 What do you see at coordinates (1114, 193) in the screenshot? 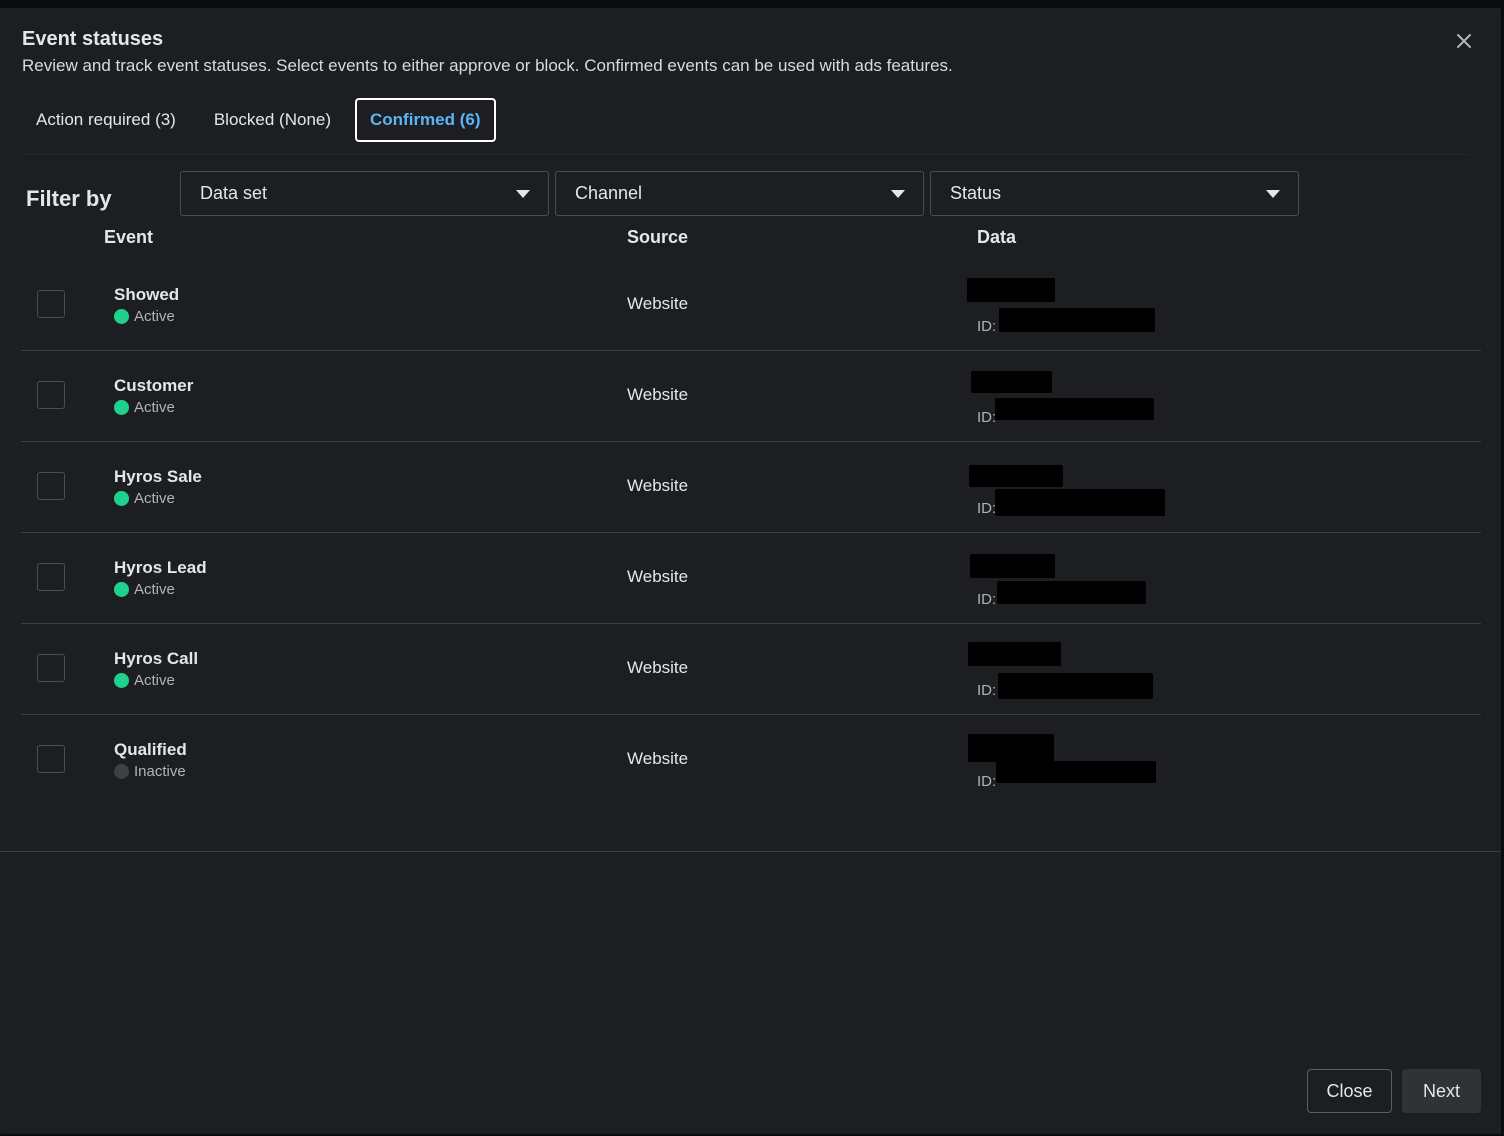
I see `status-dropdown: Status` at bounding box center [1114, 193].